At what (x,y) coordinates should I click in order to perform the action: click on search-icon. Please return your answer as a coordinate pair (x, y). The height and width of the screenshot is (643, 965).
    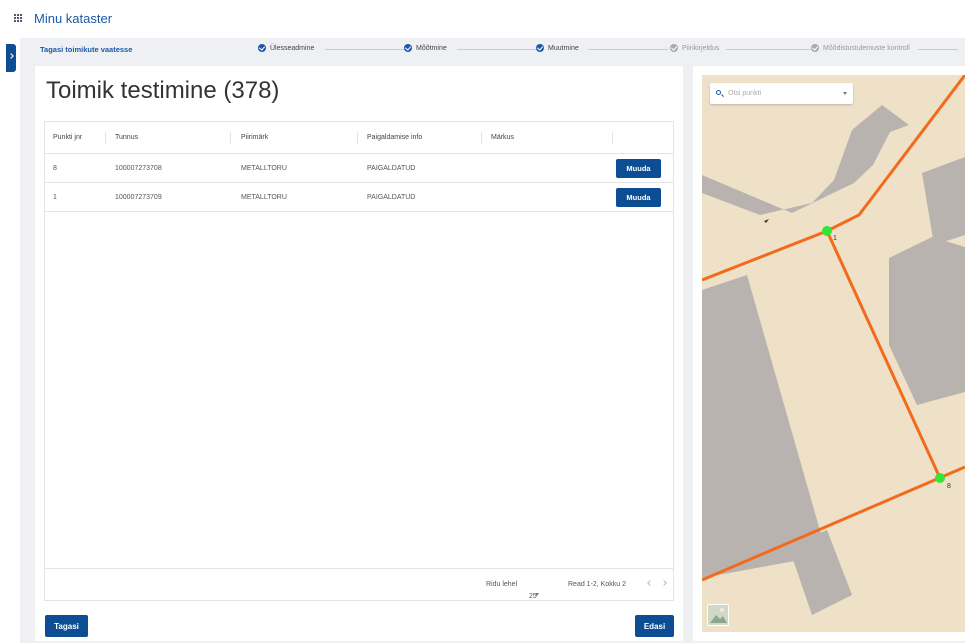
    Looking at the image, I should click on (718, 92).